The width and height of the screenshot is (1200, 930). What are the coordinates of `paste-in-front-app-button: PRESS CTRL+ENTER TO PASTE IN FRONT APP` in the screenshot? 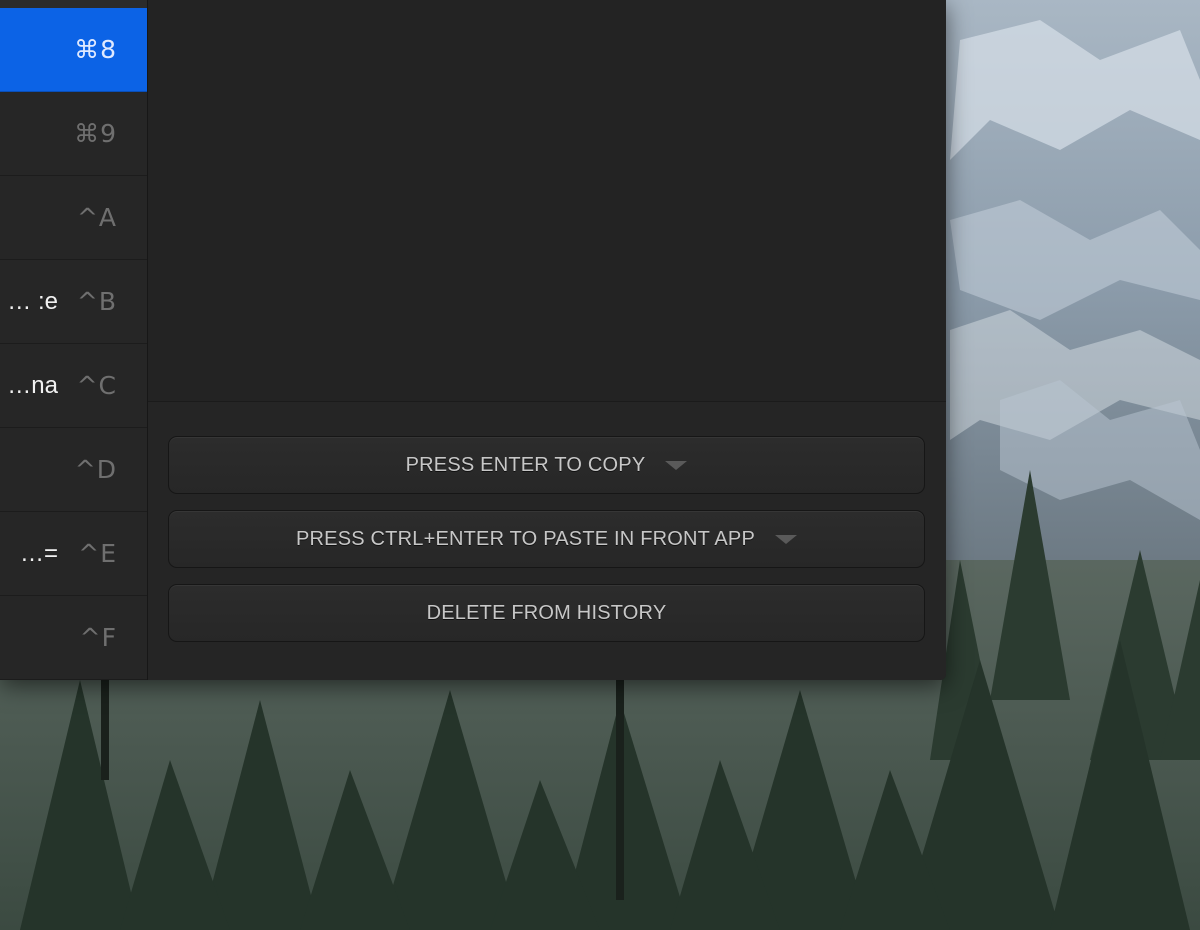 It's located at (546, 539).